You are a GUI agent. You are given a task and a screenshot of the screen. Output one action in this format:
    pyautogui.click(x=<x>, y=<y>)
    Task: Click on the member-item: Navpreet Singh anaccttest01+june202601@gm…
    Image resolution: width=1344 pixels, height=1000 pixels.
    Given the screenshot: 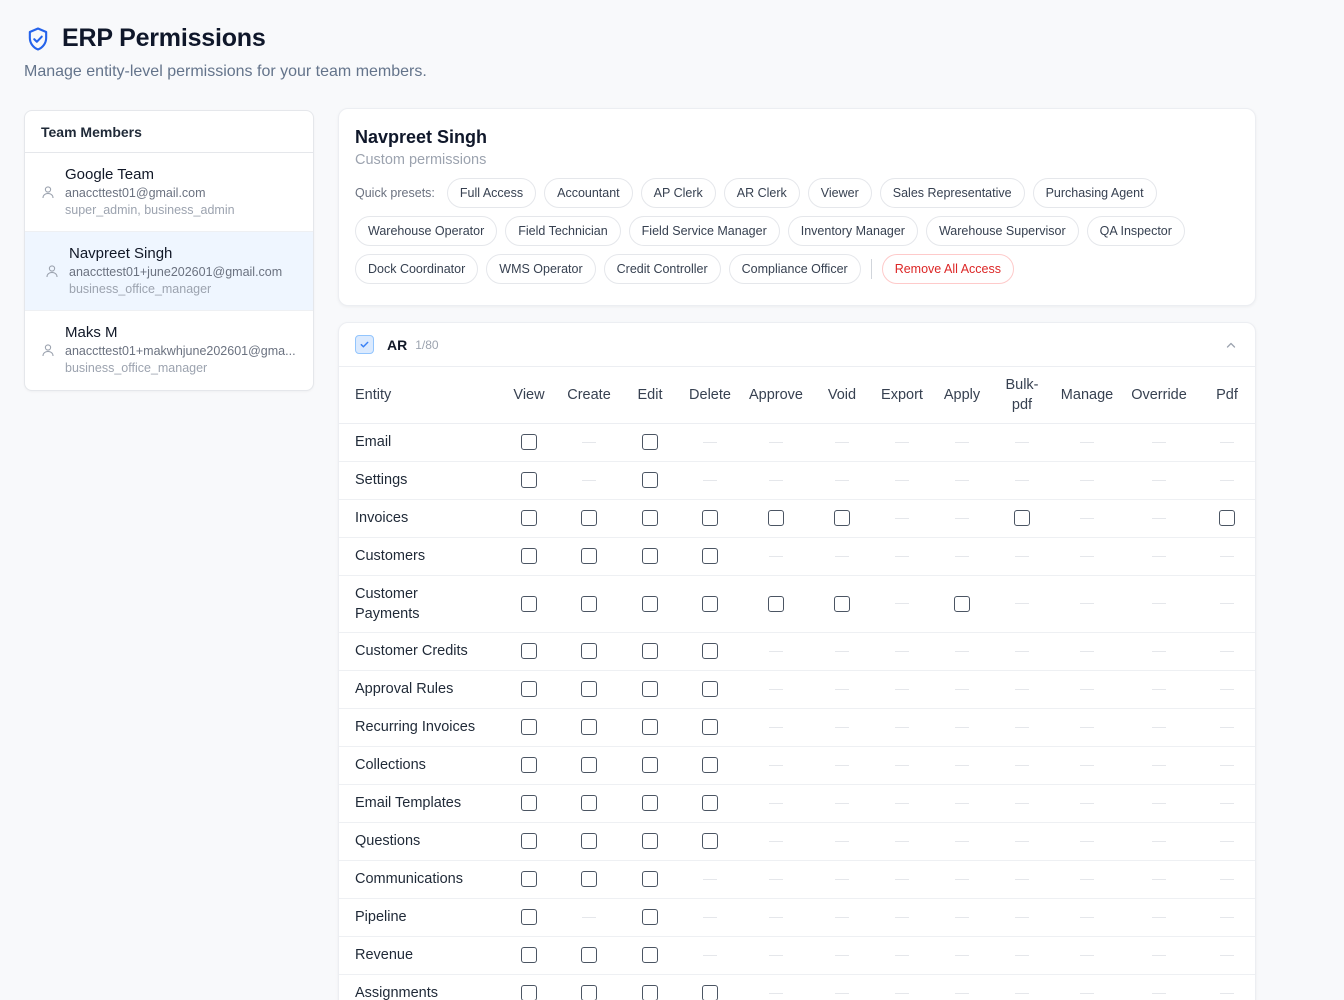 What is the action you would take?
    pyautogui.click(x=169, y=271)
    